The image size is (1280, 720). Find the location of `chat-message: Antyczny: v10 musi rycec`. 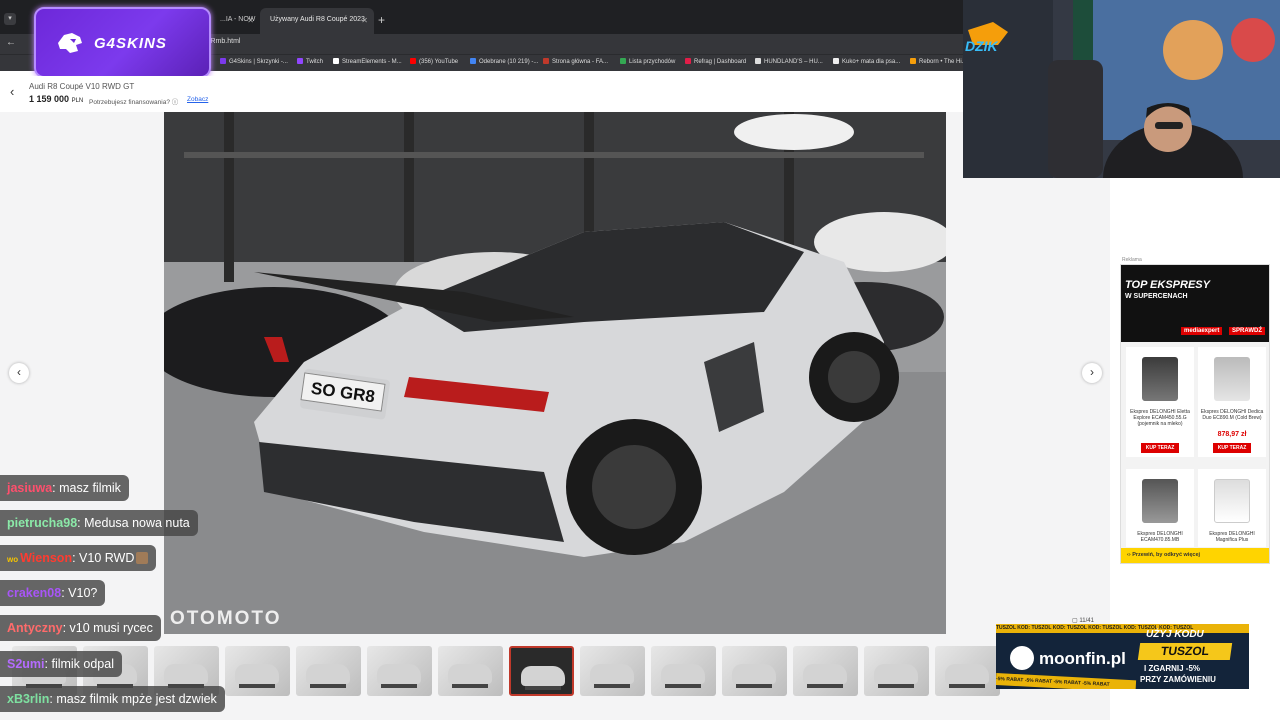

chat-message: Antyczny: v10 musi rycec is located at coordinates (80, 628).